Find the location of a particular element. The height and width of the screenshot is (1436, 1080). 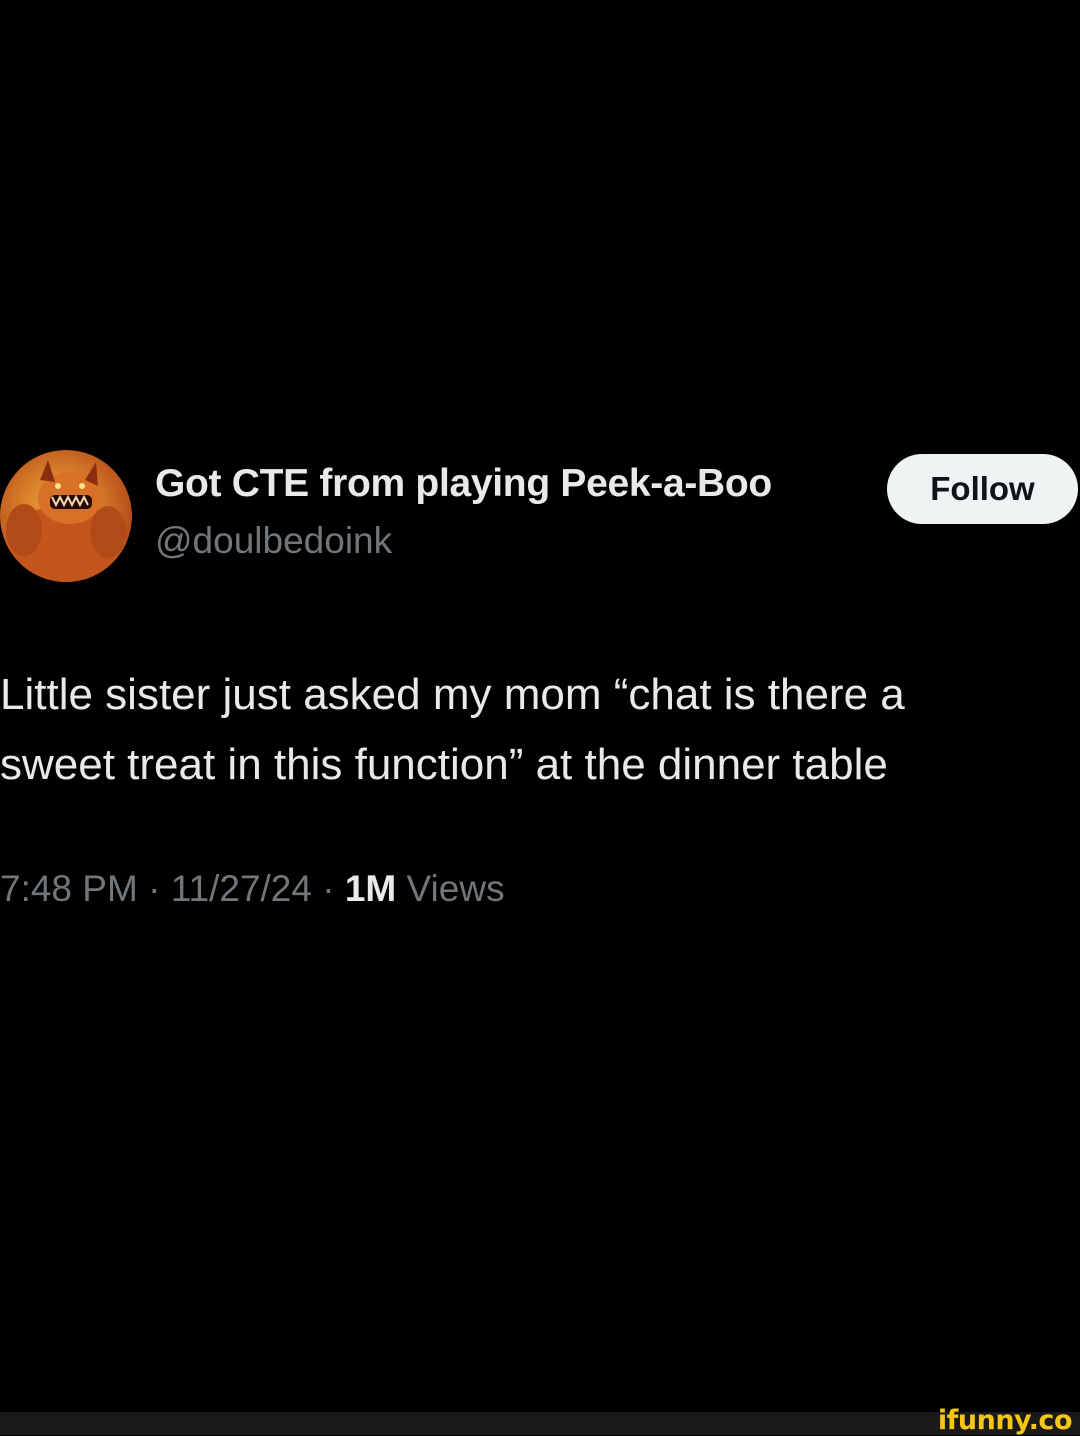

footer-bar is located at coordinates (540, 1423).